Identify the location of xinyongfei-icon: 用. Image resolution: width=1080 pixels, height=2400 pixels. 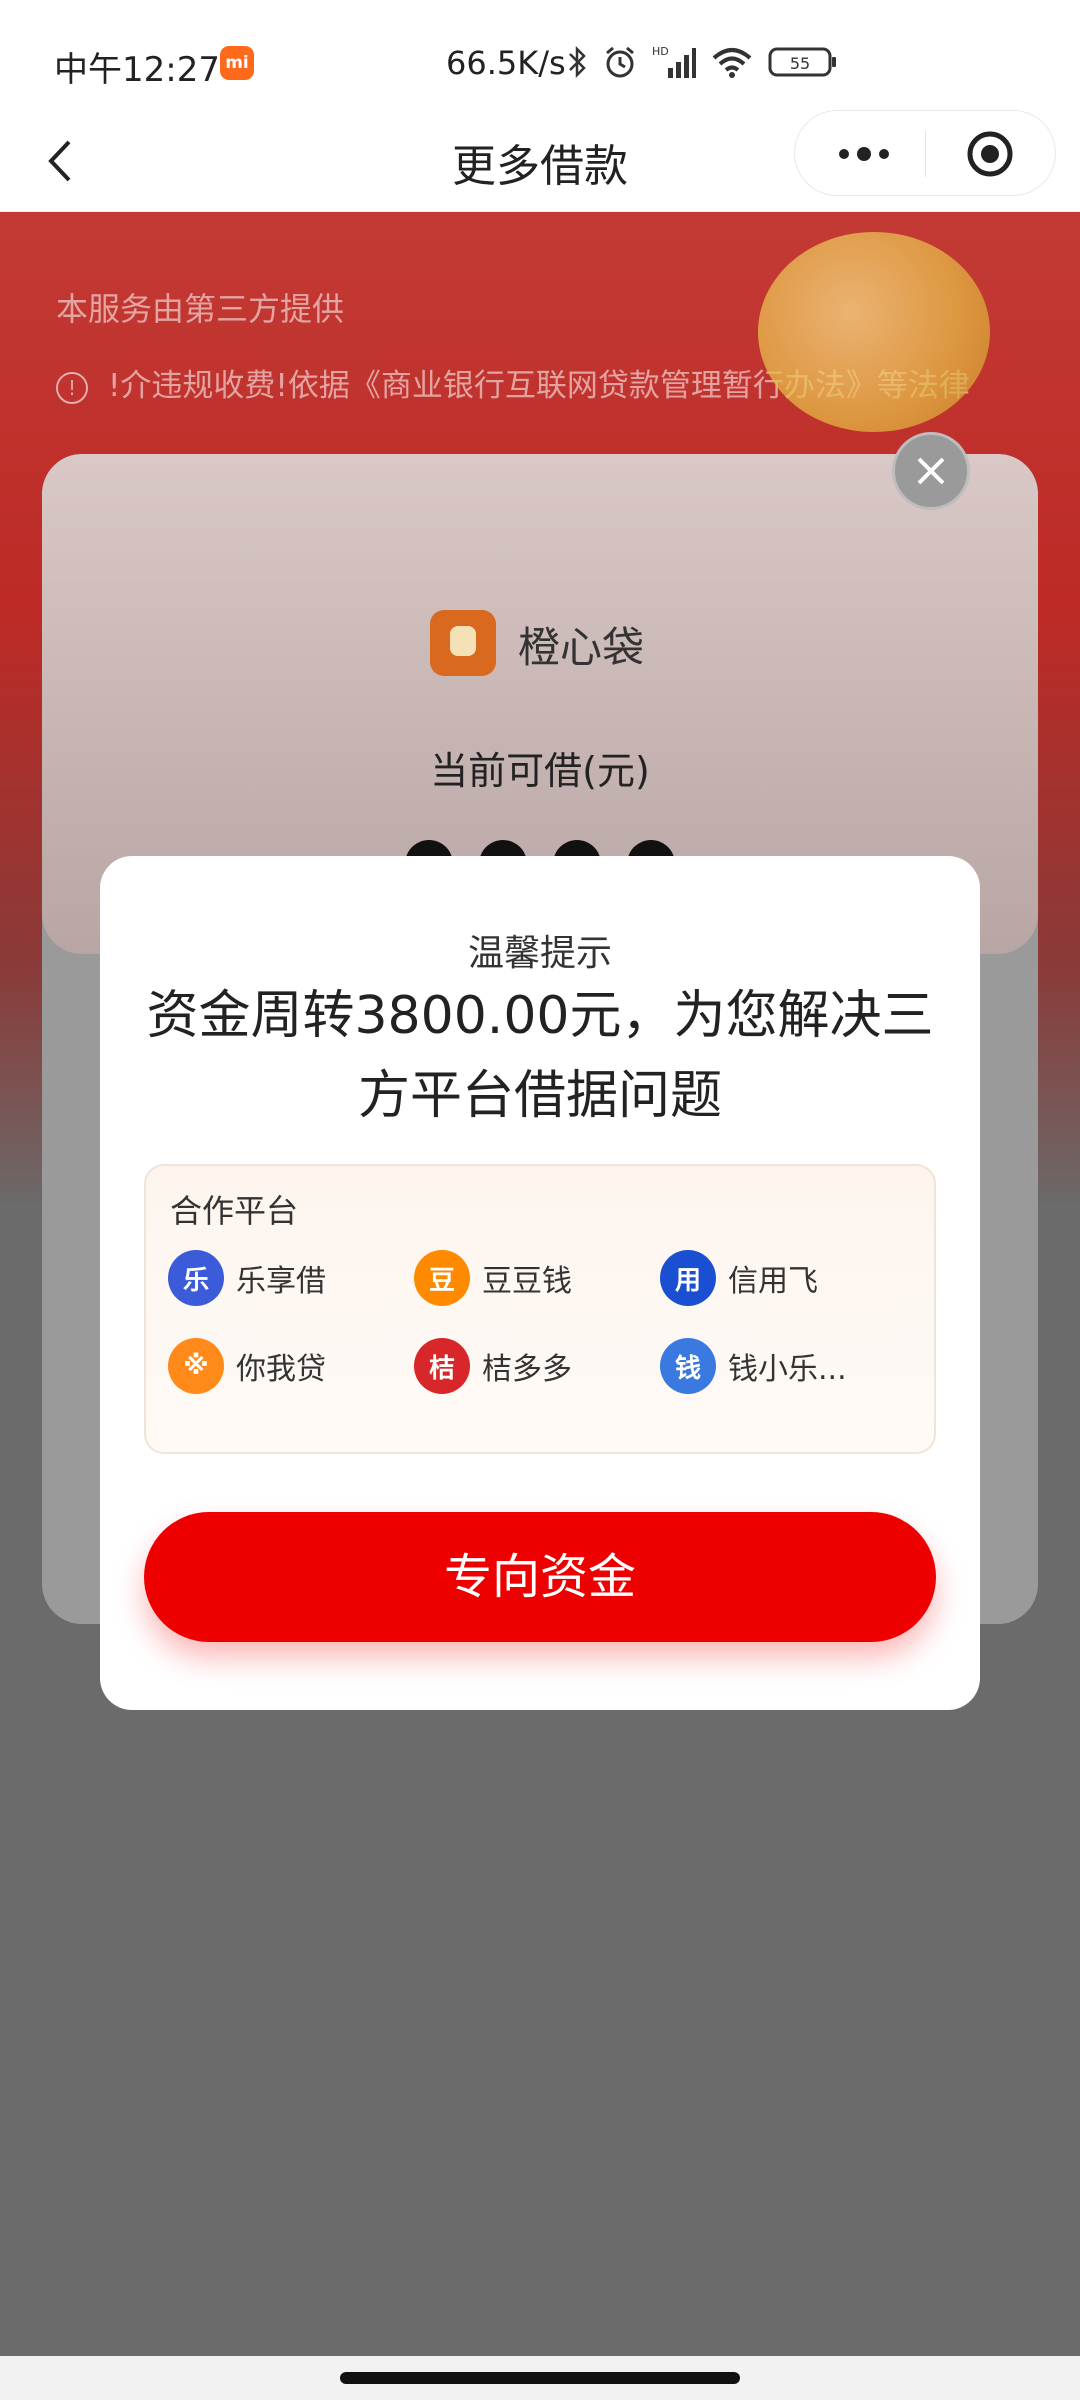
(688, 1278).